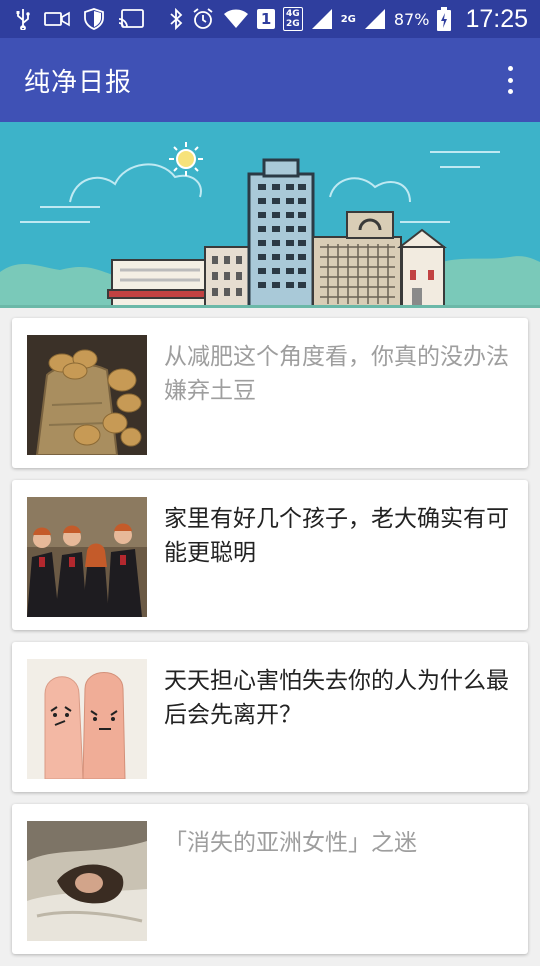 The width and height of the screenshot is (540, 966). Describe the element at coordinates (23, 19) in the screenshot. I see `usb-icon` at that location.